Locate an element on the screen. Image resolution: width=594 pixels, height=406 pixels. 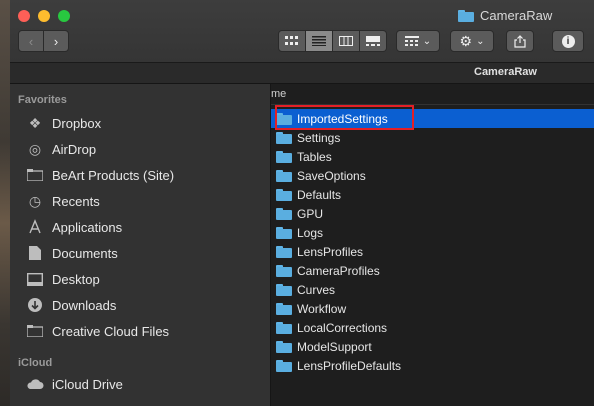
list-item-label: Curves is located at coordinates (316, 289).